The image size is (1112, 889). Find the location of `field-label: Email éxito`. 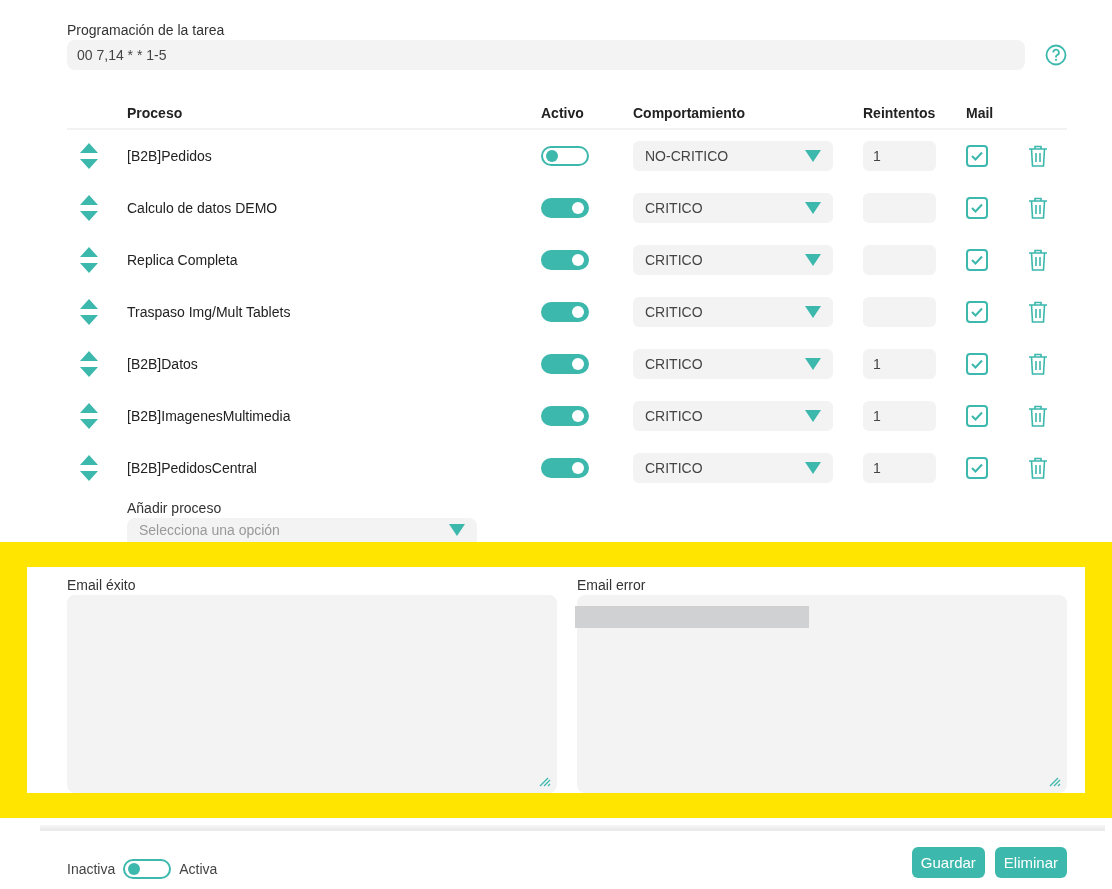

field-label: Email éxito is located at coordinates (102, 585).